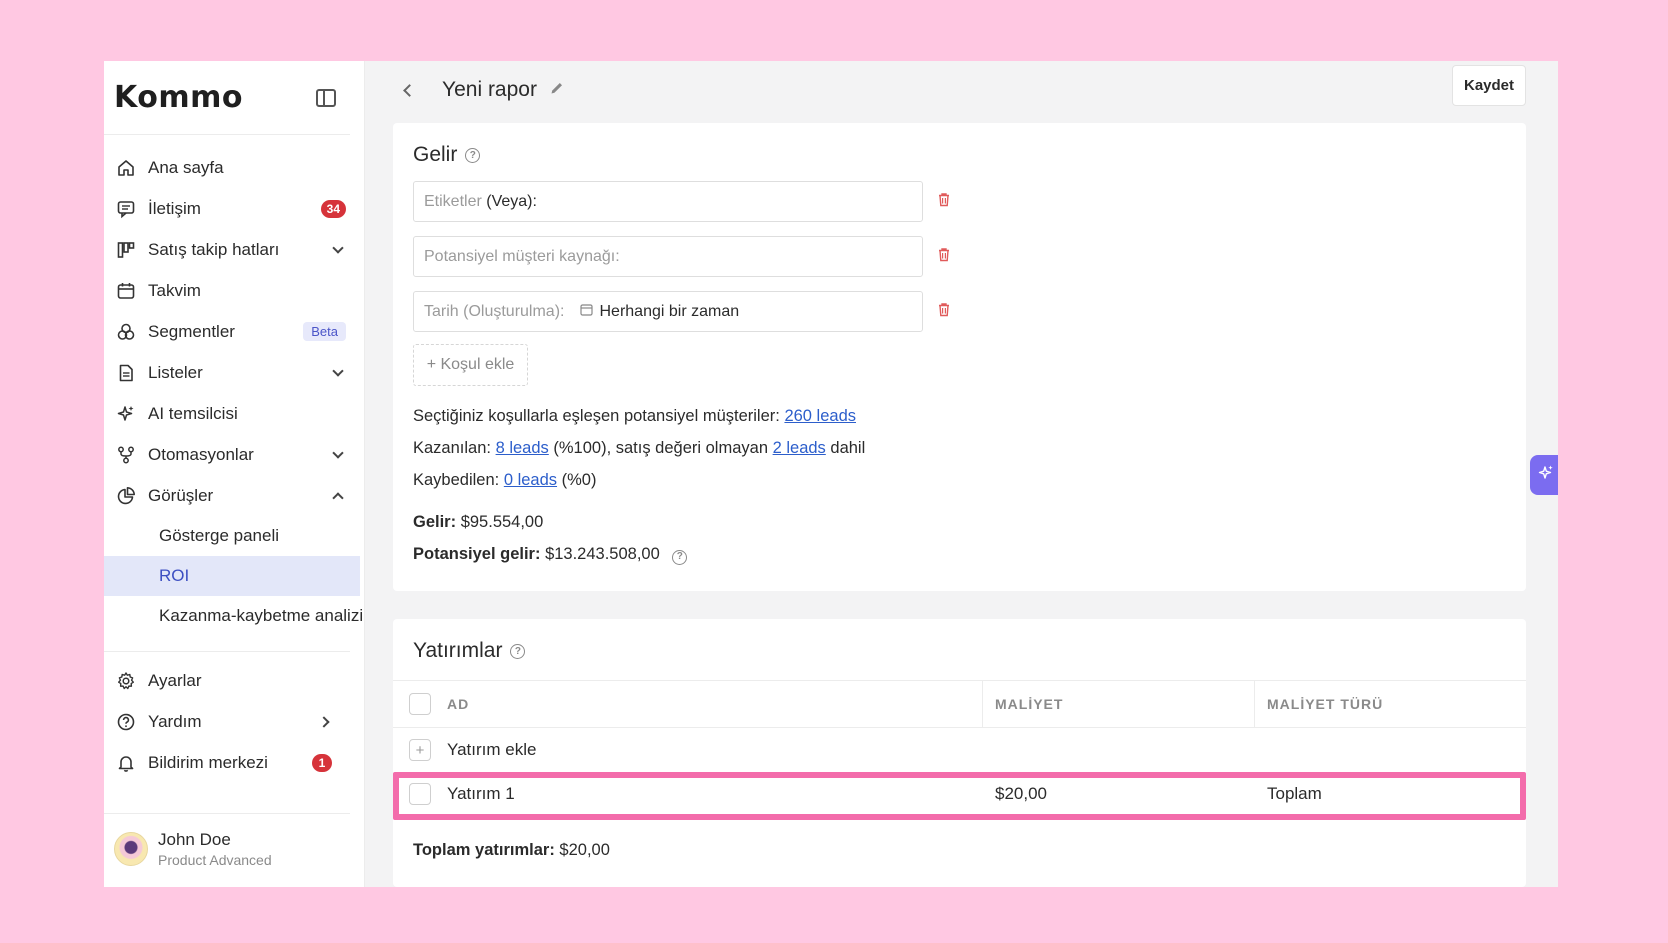  I want to click on user-profile: John Doe Product Advanced, so click(227, 840).